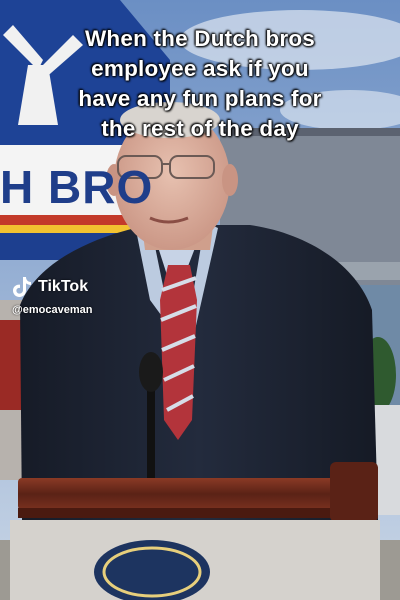  What do you see at coordinates (198, 513) in the screenshot?
I see `podium-lip` at bounding box center [198, 513].